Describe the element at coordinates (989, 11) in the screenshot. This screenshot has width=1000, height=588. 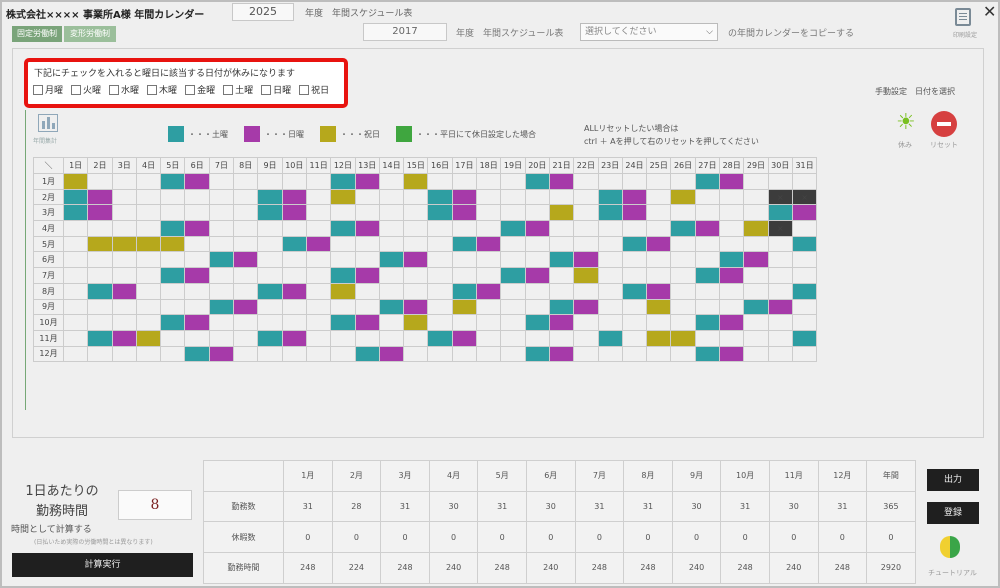
I see `close-icon: ✕` at that location.